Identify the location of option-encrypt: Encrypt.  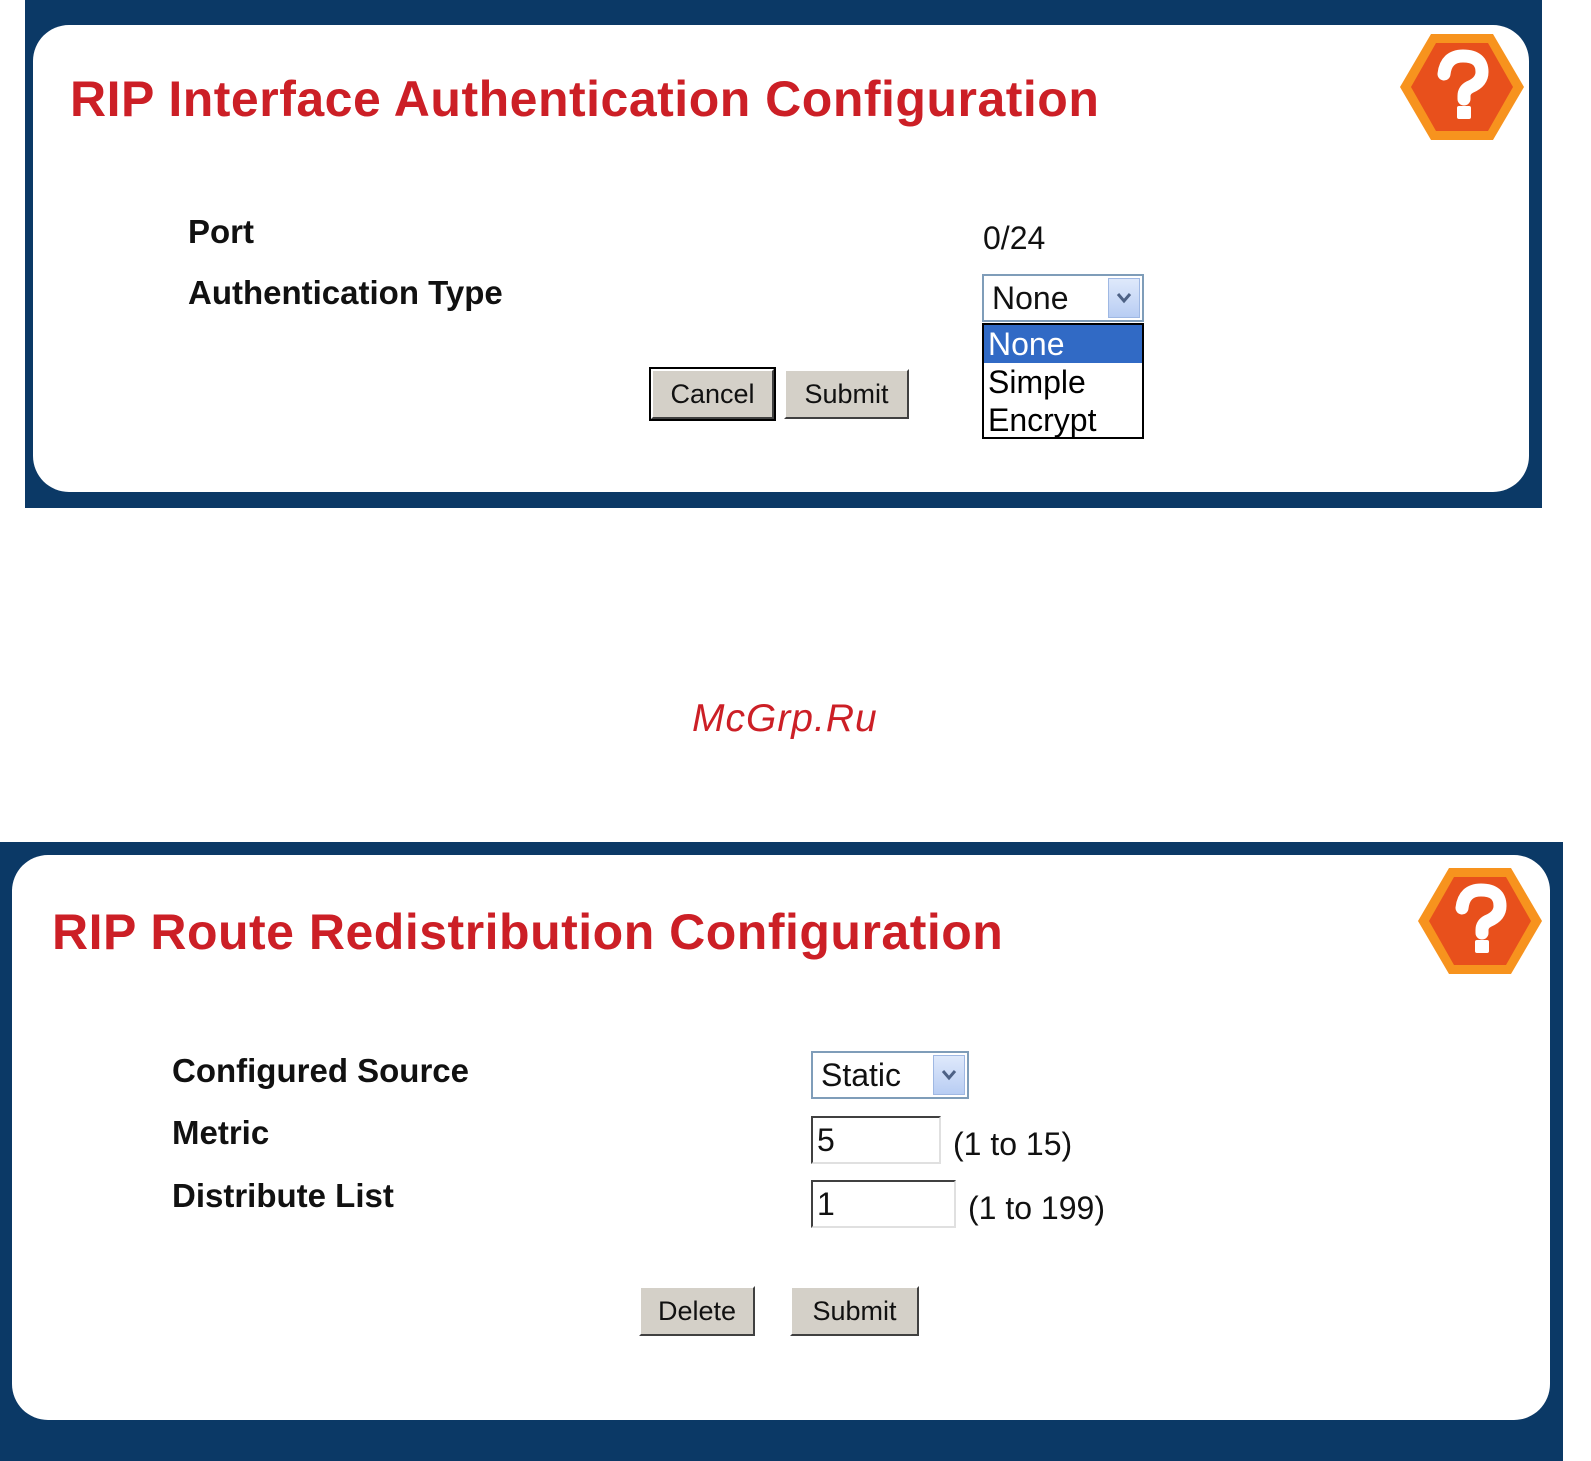
(1063, 420).